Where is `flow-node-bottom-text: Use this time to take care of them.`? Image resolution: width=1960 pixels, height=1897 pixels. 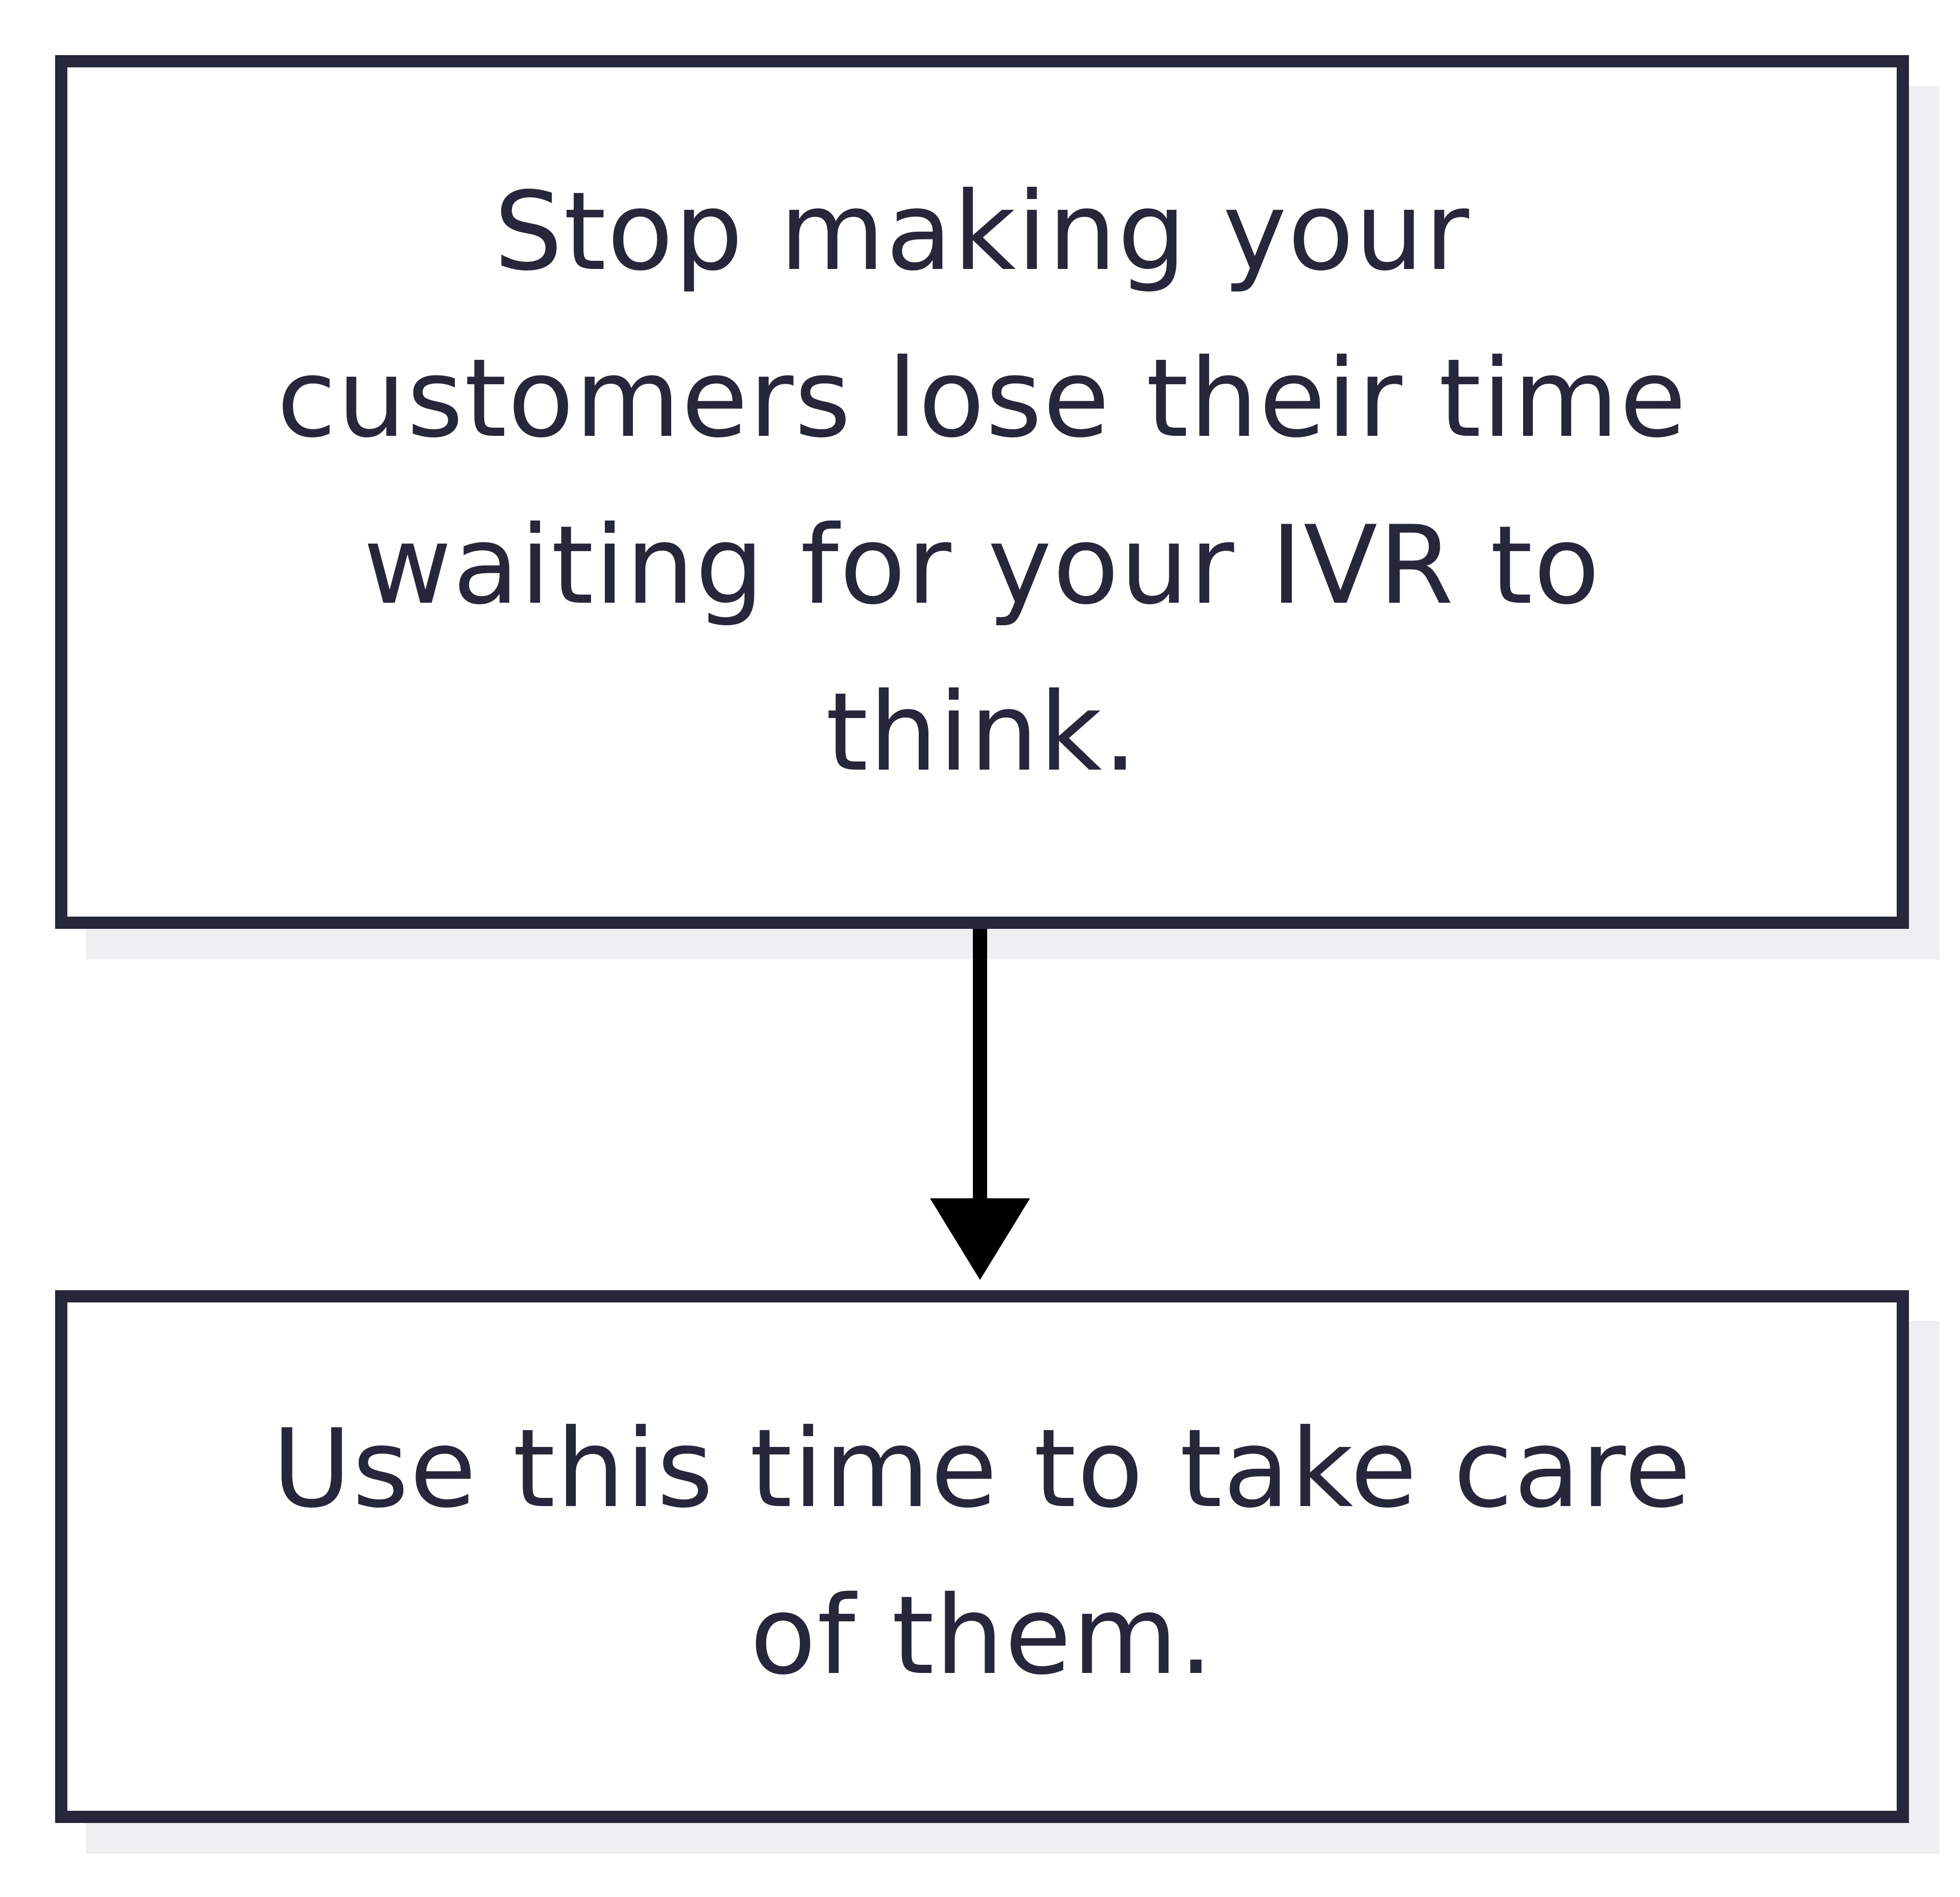 flow-node-bottom-text: Use this time to take care of them. is located at coordinates (982, 1552).